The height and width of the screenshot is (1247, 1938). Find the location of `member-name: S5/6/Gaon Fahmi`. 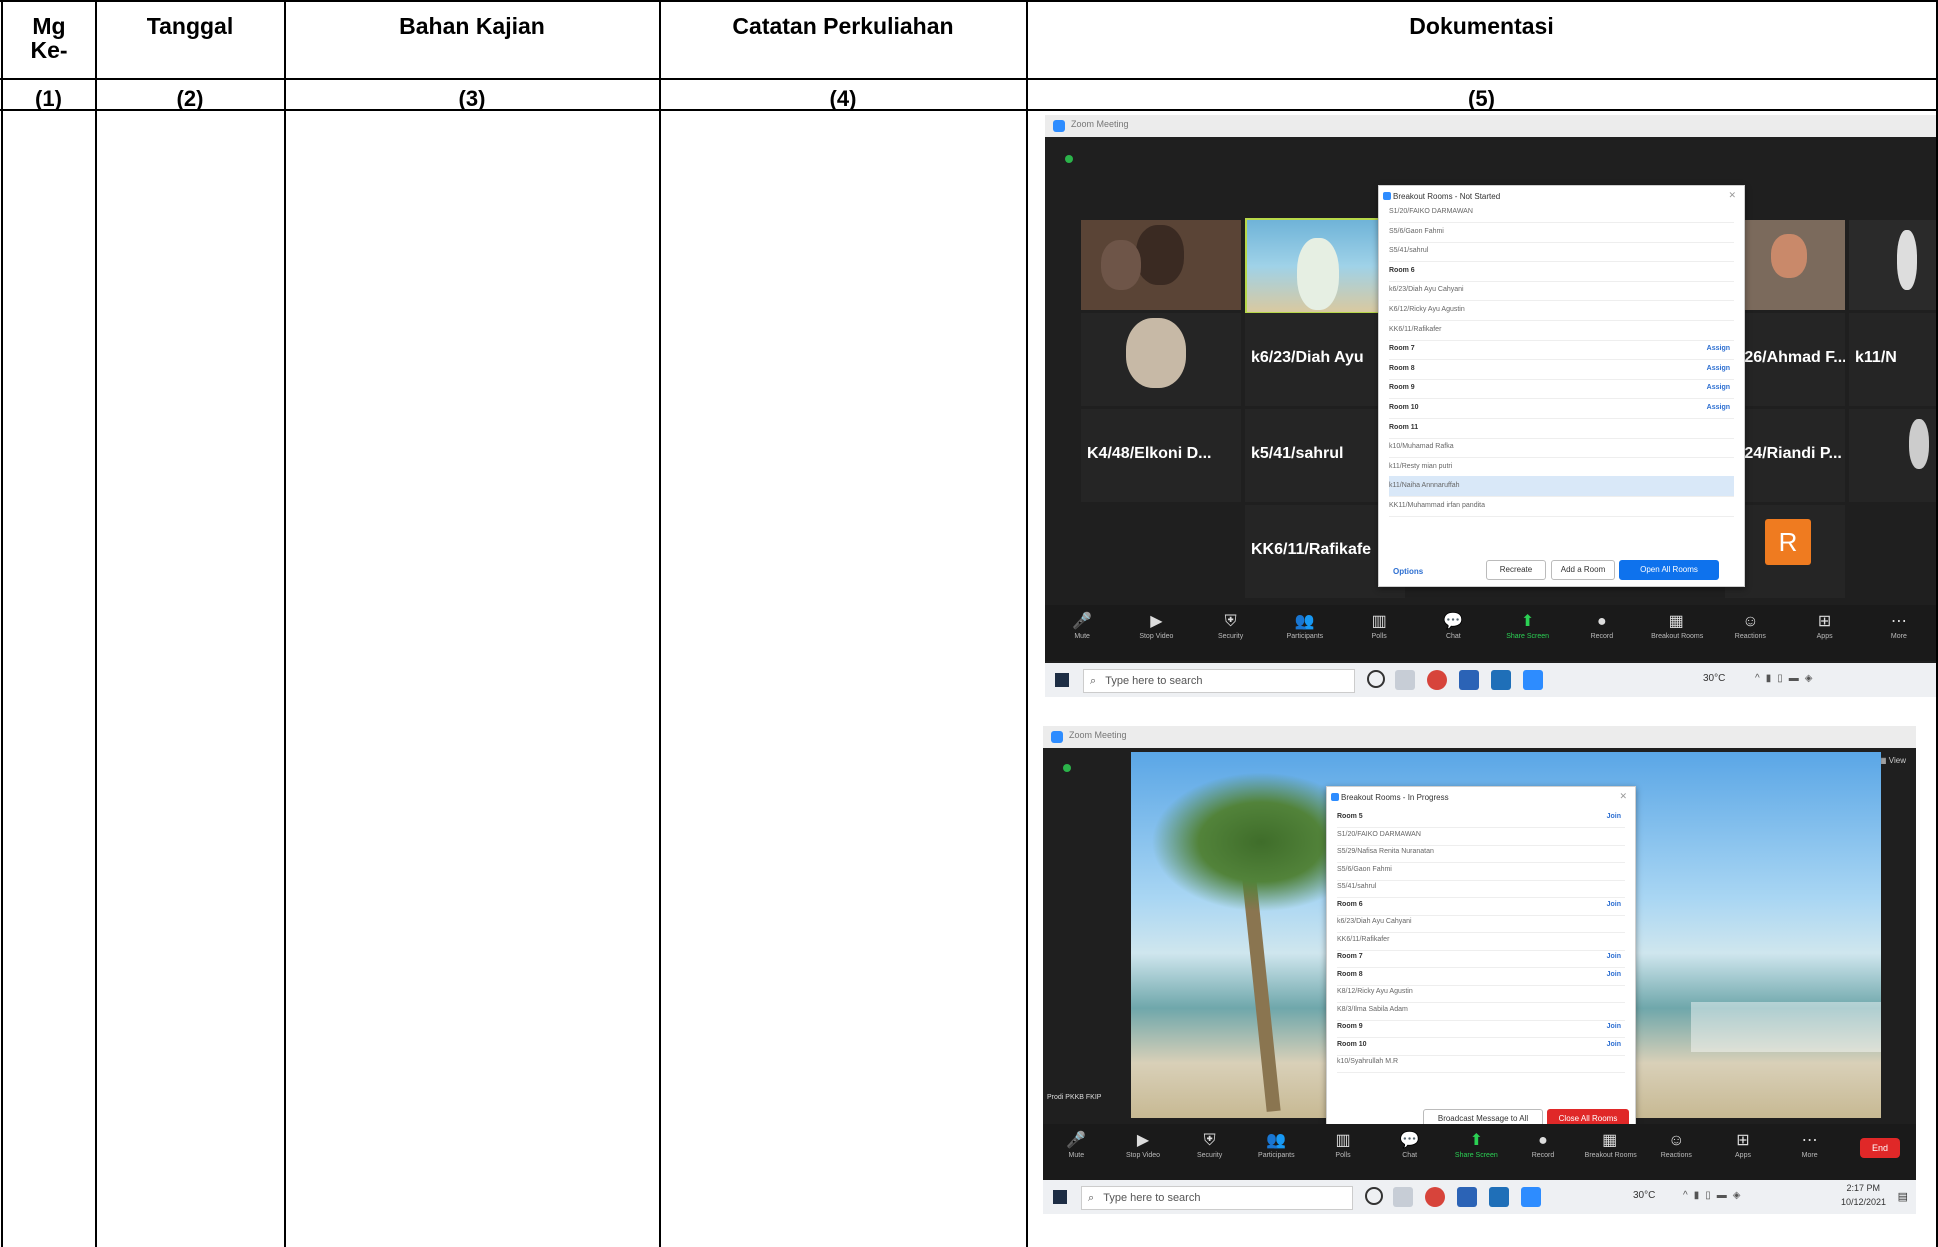

member-name: S5/6/Gaon Fahmi is located at coordinates (1364, 869).